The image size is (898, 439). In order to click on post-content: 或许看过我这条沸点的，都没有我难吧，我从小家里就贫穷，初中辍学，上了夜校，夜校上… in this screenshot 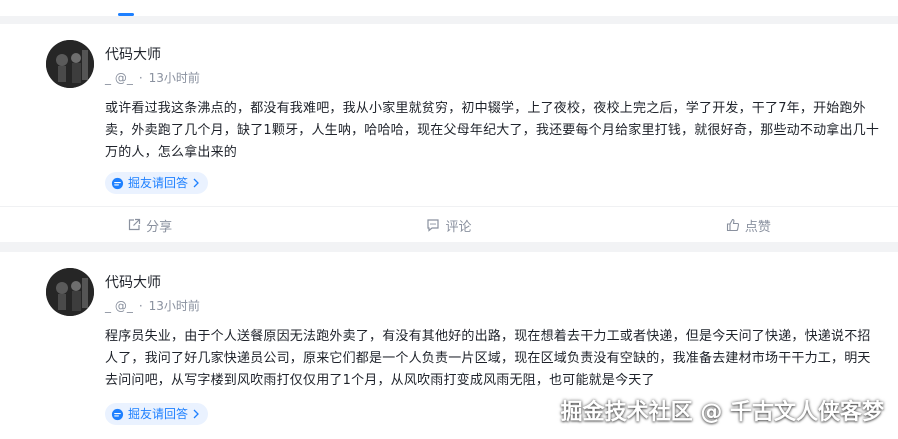, I will do `click(492, 130)`.